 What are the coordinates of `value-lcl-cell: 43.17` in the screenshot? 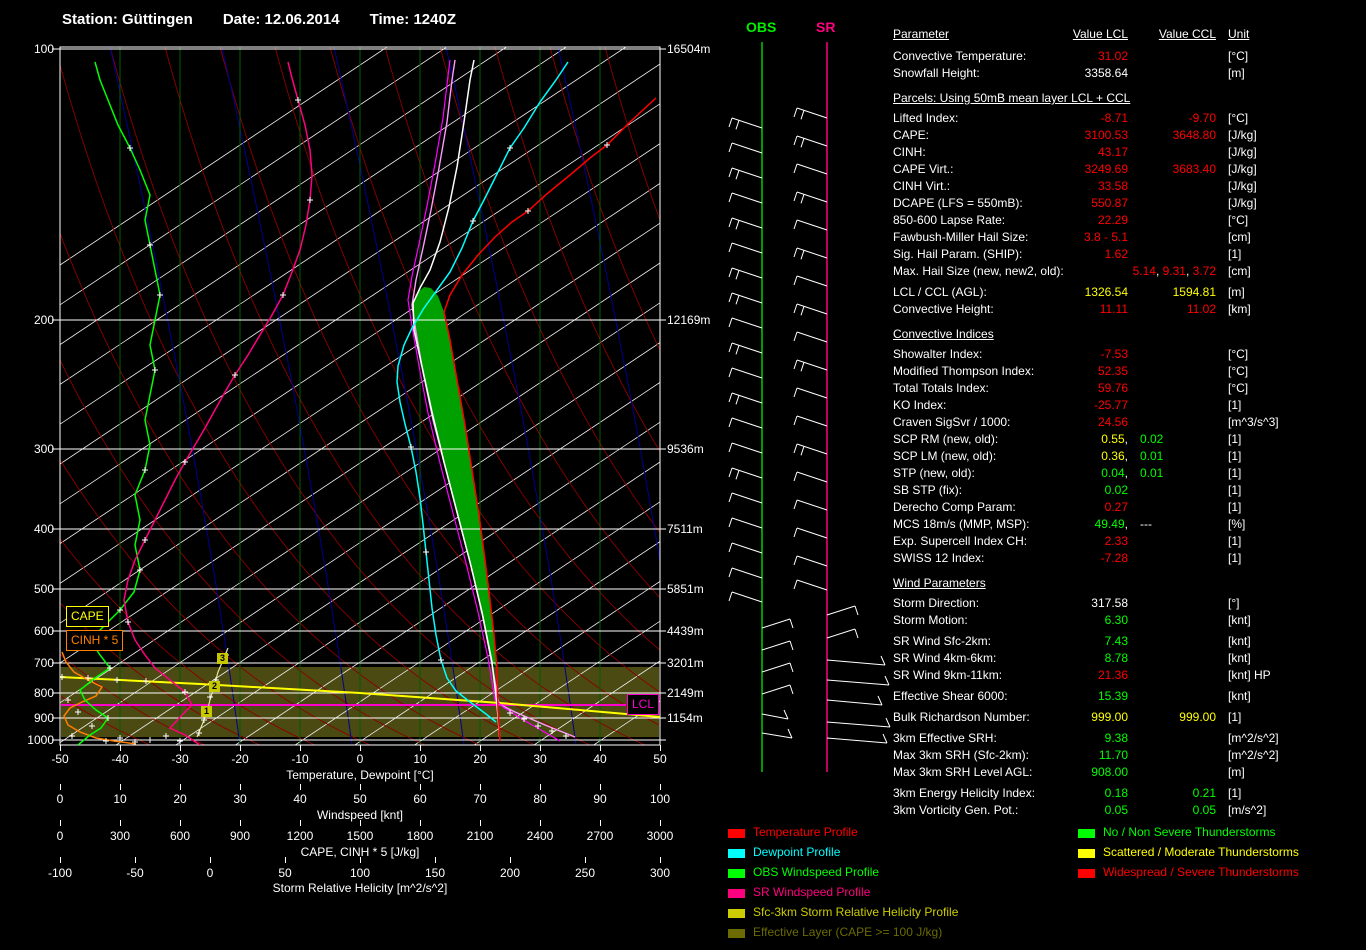 It's located at (1113, 152).